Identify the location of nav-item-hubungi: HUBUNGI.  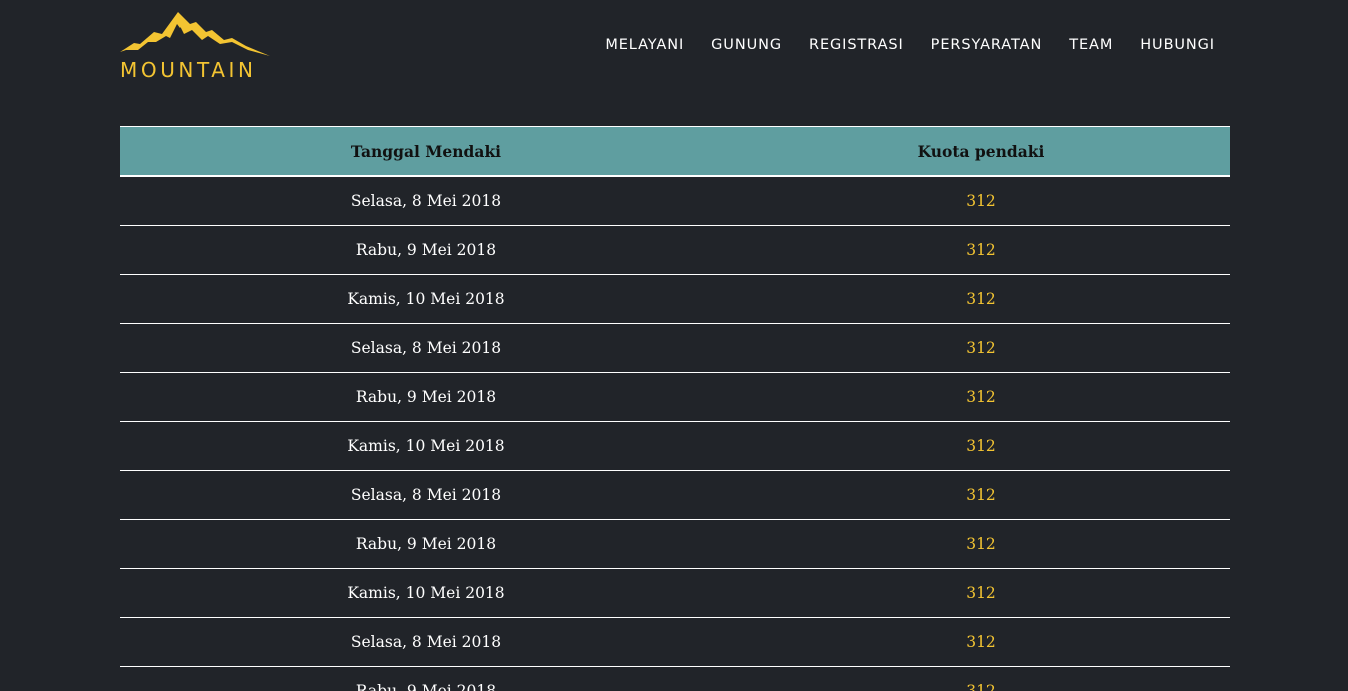
(1177, 45).